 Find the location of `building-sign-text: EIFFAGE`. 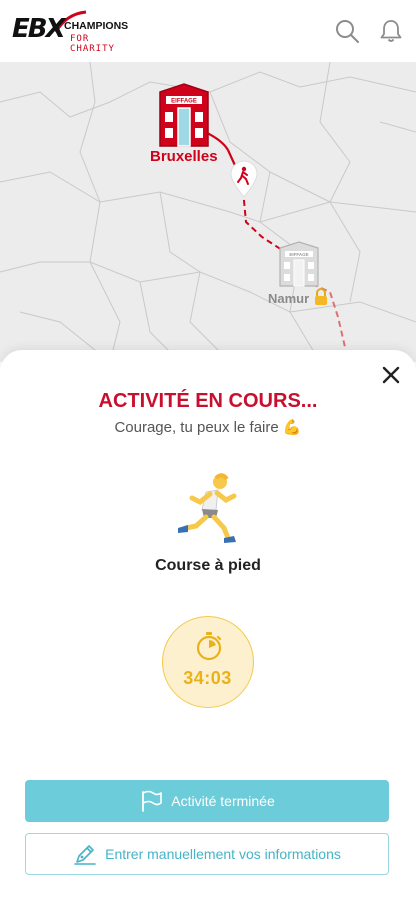

building-sign-text: EIFFAGE is located at coordinates (184, 102).